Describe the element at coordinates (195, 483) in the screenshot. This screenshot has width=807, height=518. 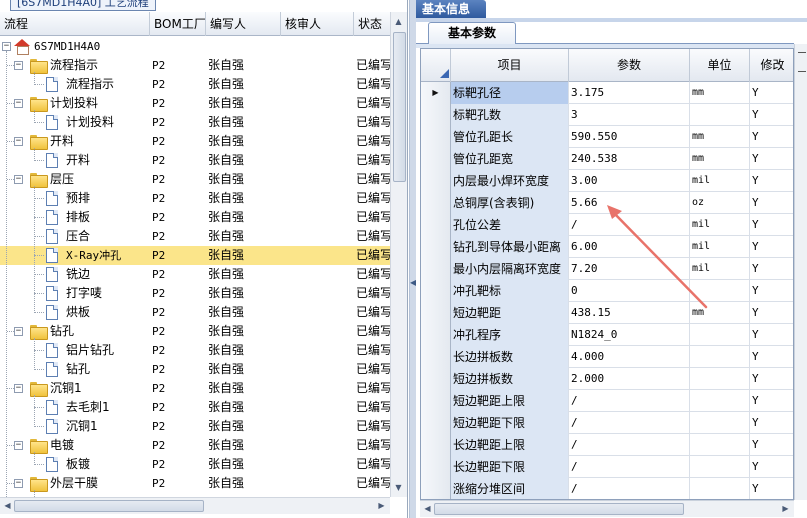
I see `tree-folder-row: − 外层干膜 P2 张自强 已编写` at that location.